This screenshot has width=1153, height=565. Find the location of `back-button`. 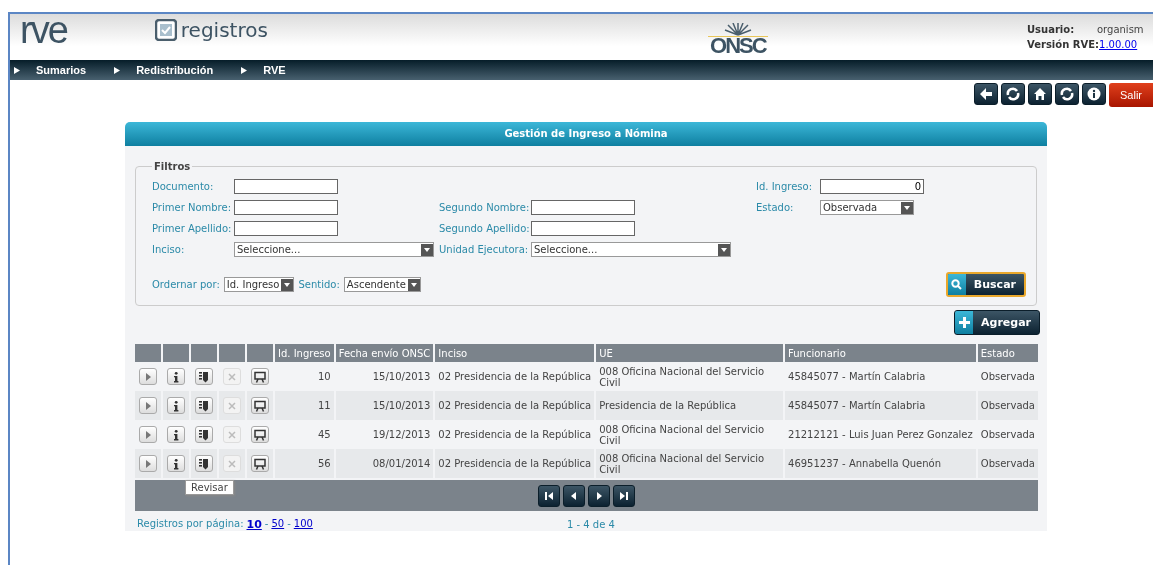

back-button is located at coordinates (986, 94).